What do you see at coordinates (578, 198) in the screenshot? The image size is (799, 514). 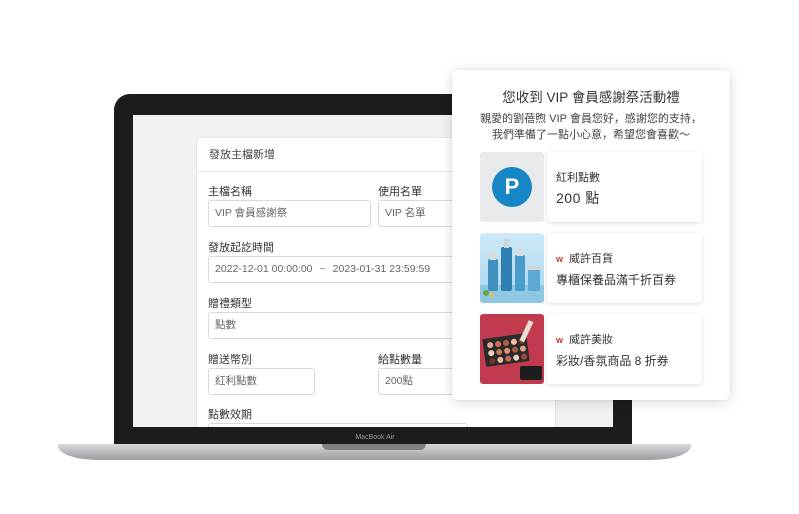 I see `reward-value: 200 點` at bounding box center [578, 198].